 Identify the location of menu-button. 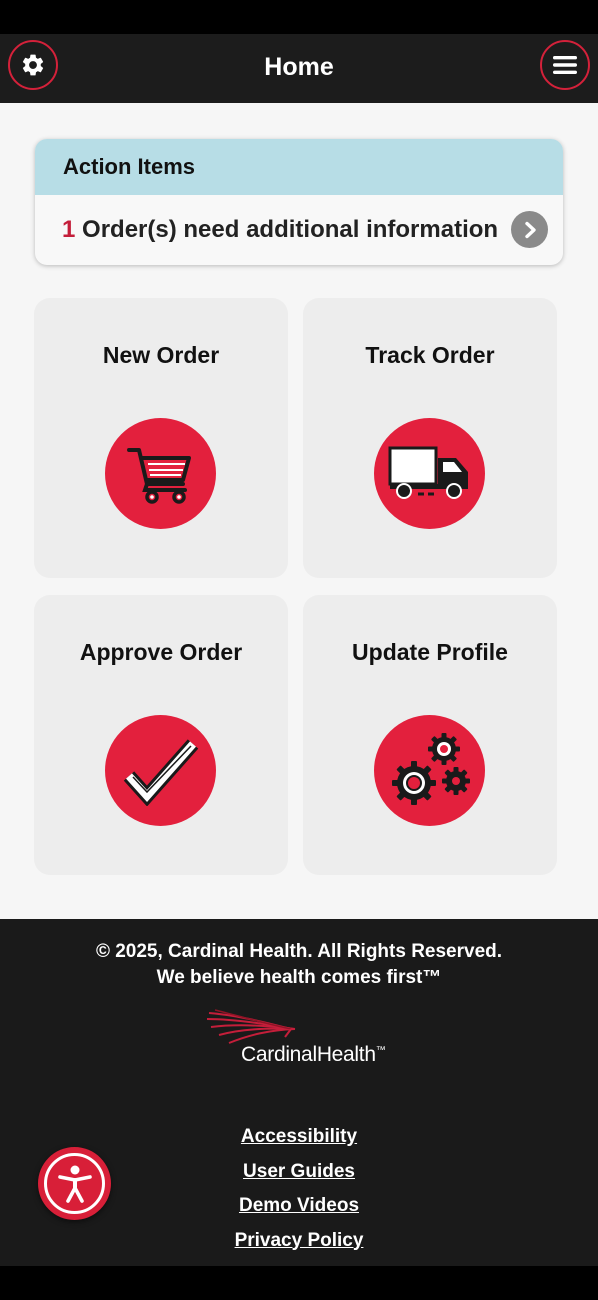
(565, 65).